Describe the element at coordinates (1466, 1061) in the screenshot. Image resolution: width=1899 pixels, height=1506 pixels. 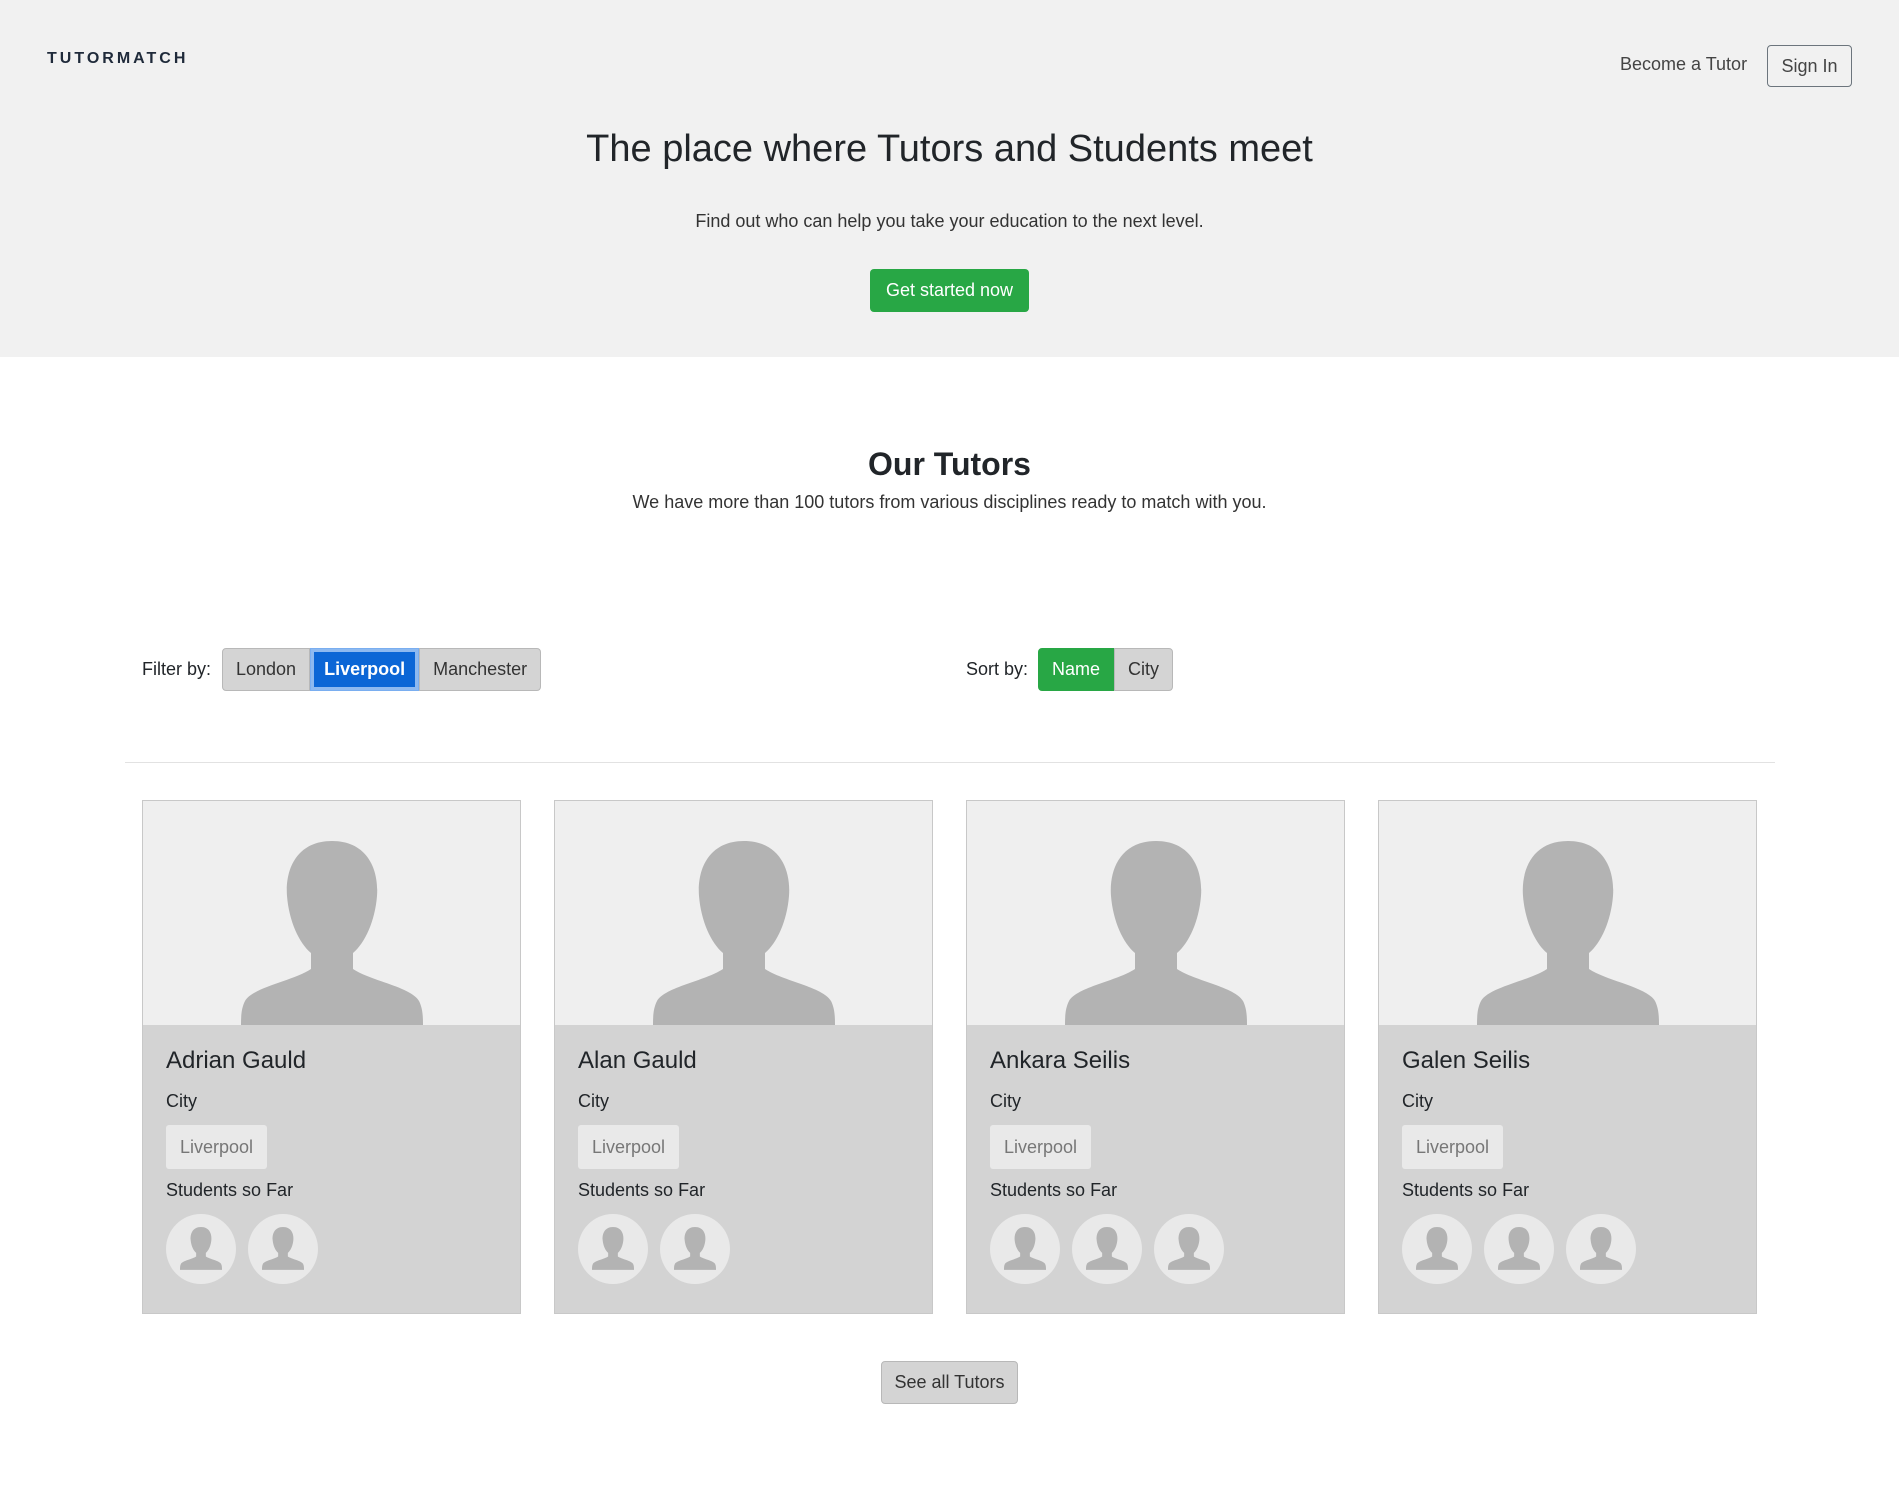
I see `tutor-name: Galen Seilis` at that location.